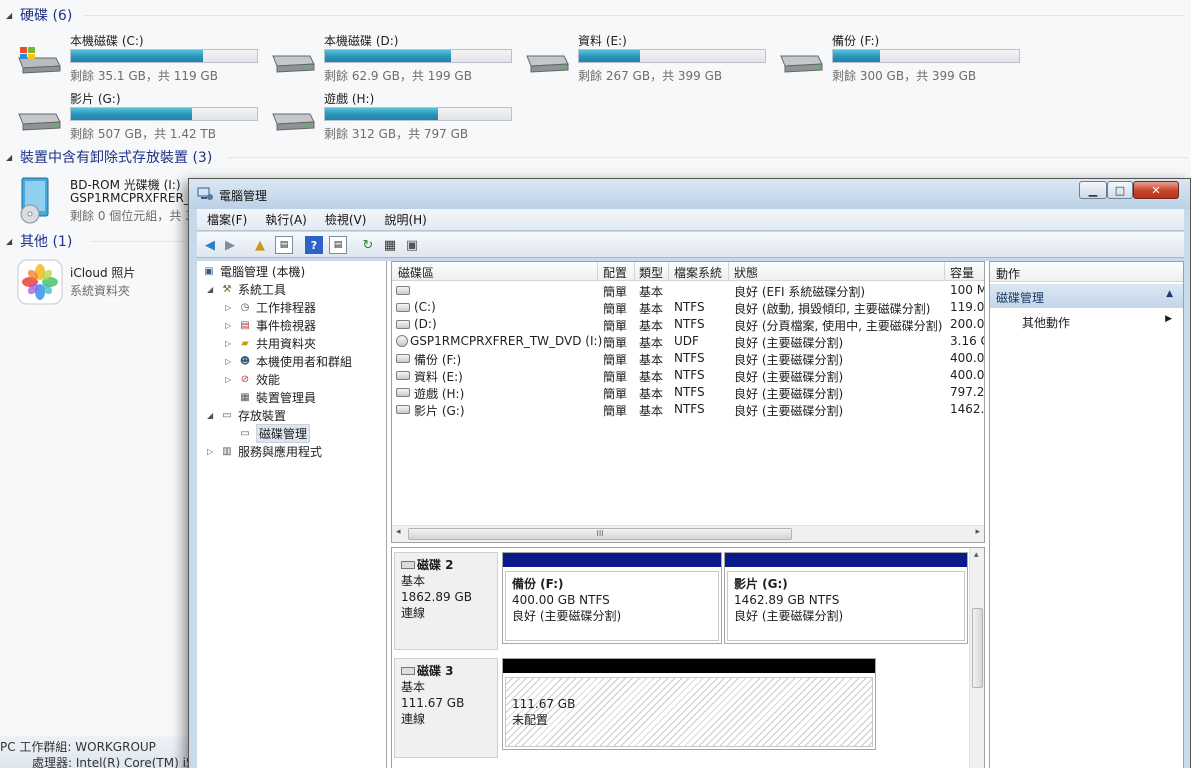 The height and width of the screenshot is (768, 1191). Describe the element at coordinates (129, 57) in the screenshot. I see `drive-c: 本機磁碟 (C:) 剩餘 35.1 GB，共 119 GB` at that location.